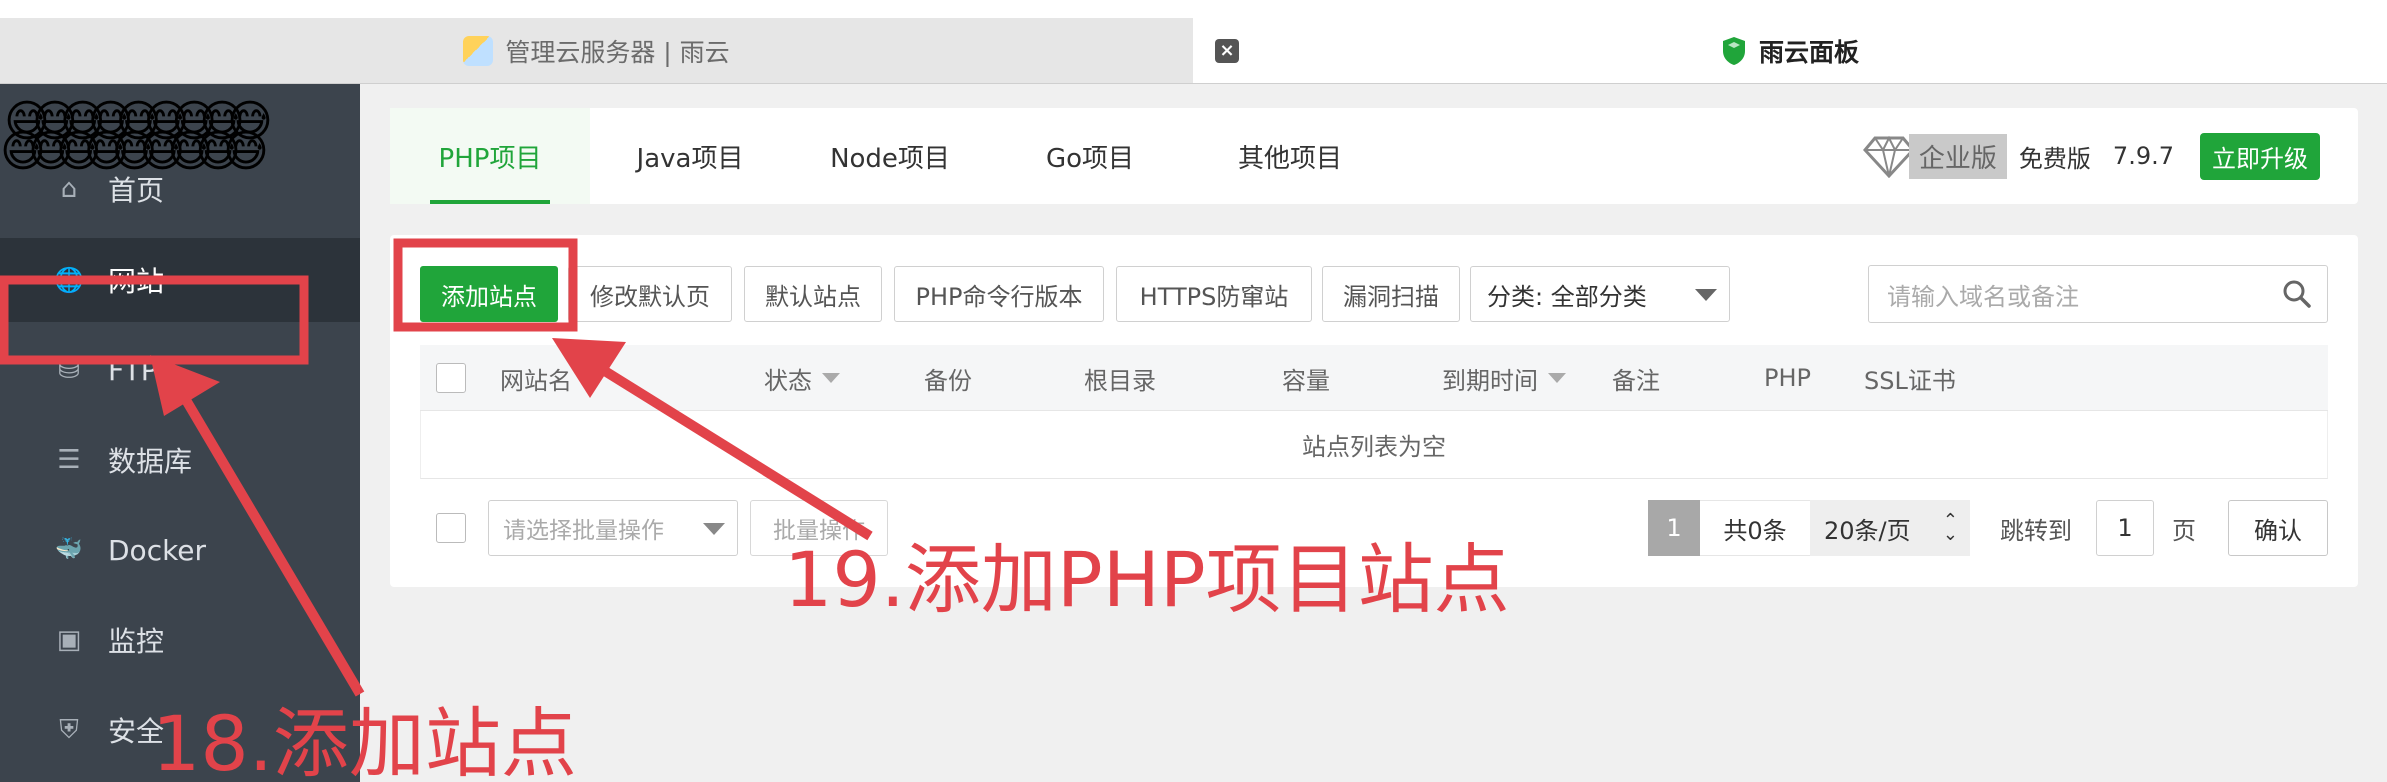 Image resolution: width=2387 pixels, height=782 pixels. I want to click on column-label: 根目录, so click(1120, 380).